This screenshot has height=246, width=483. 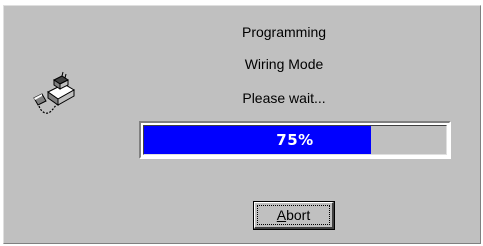 I want to click on abort-mnemonic: A, so click(x=281, y=215).